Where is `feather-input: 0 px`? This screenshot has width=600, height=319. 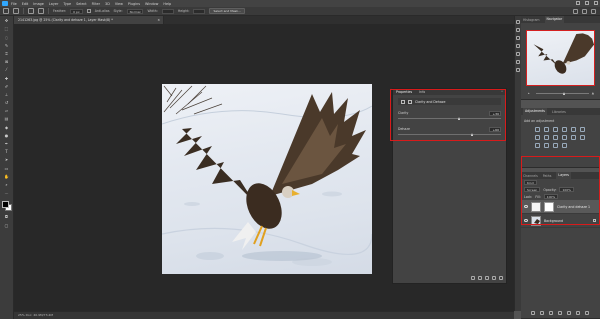 feather-input: 0 px is located at coordinates (76, 11).